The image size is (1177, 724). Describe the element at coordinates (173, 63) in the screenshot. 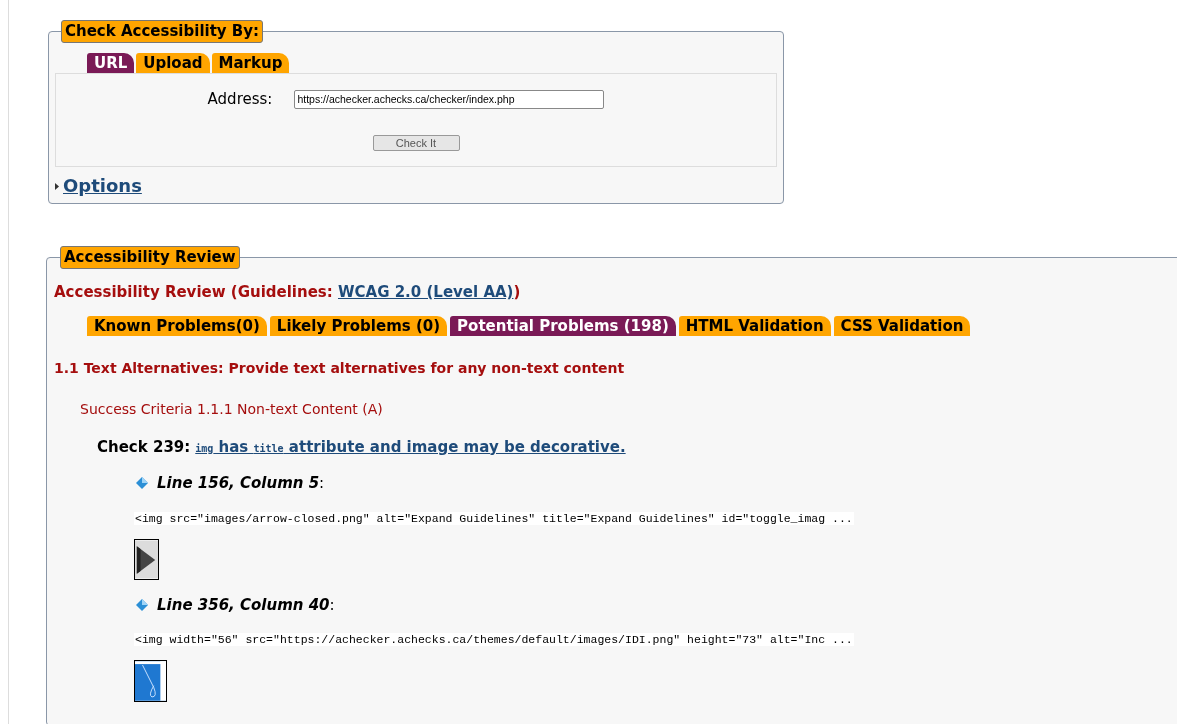

I see `tab: Upload` at that location.